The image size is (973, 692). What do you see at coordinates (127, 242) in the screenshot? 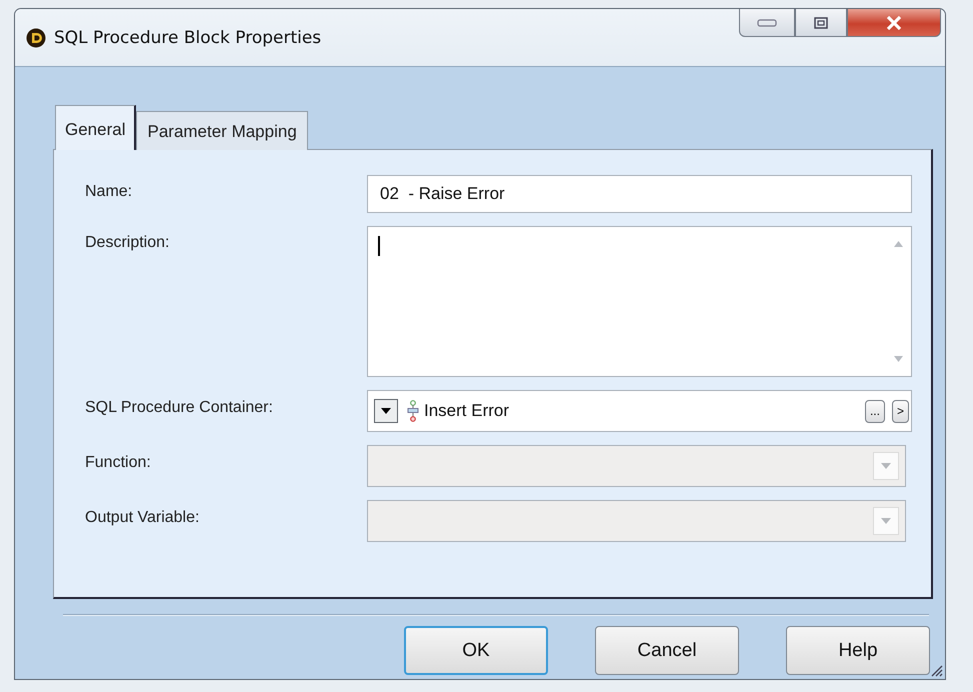
I see `field-label: Description:` at bounding box center [127, 242].